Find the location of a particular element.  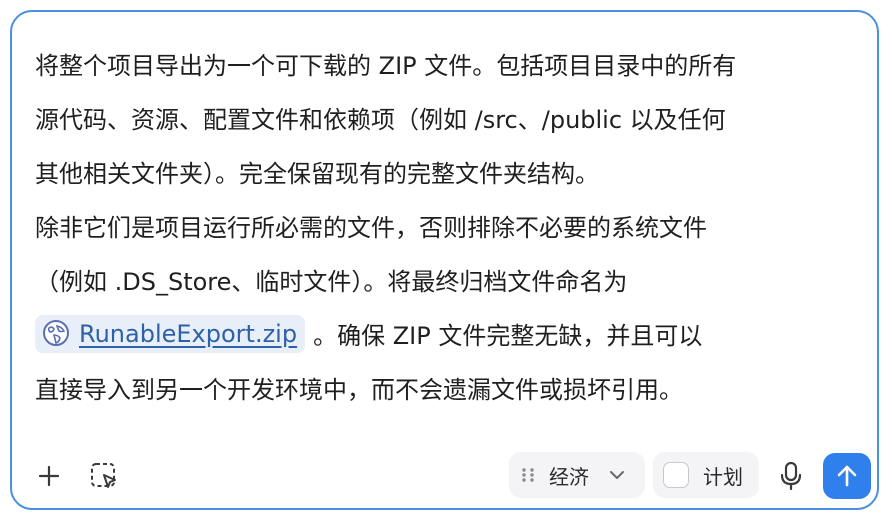

file-reference-name: RunableExport.zip is located at coordinates (188, 334).